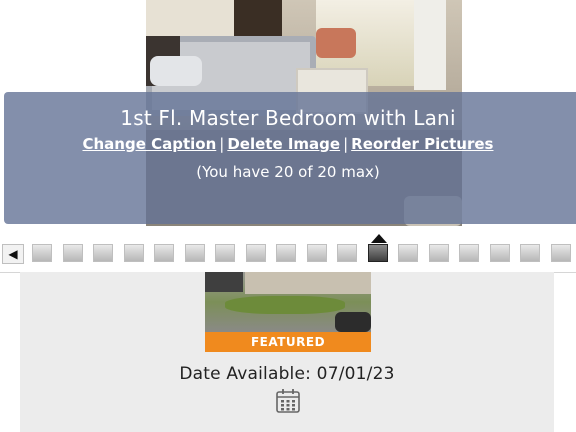 This screenshot has height=432, width=576. I want to click on delete-image-link: Delete Image, so click(283, 144).